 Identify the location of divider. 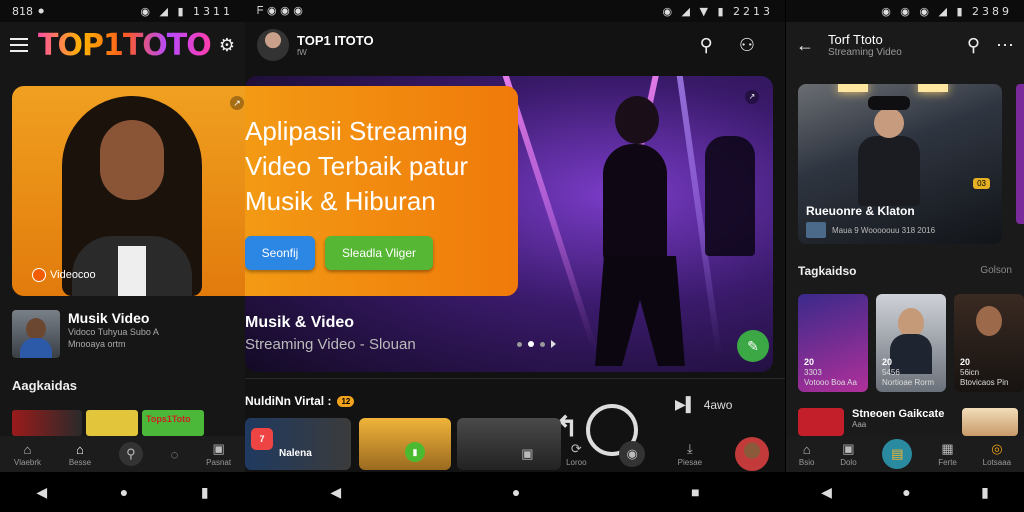
(515, 378).